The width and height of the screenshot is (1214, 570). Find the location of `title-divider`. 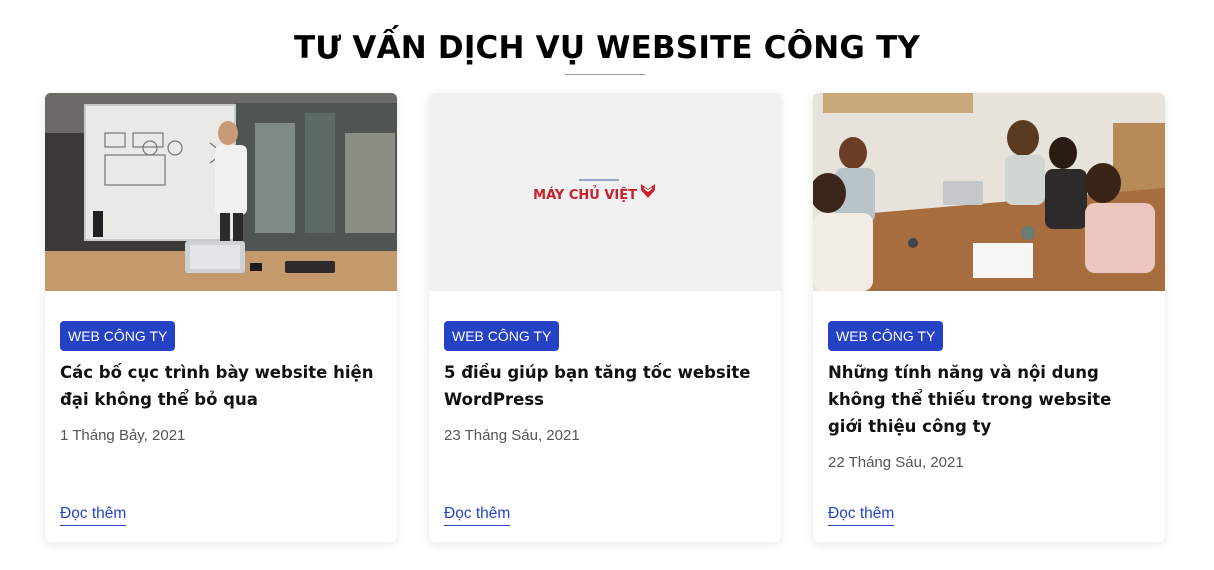

title-divider is located at coordinates (605, 74).